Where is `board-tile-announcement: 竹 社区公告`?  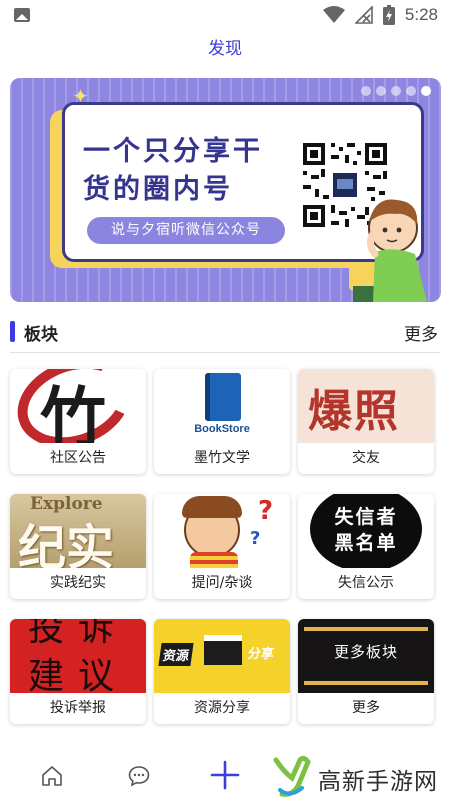 board-tile-announcement: 竹 社区公告 is located at coordinates (78, 421).